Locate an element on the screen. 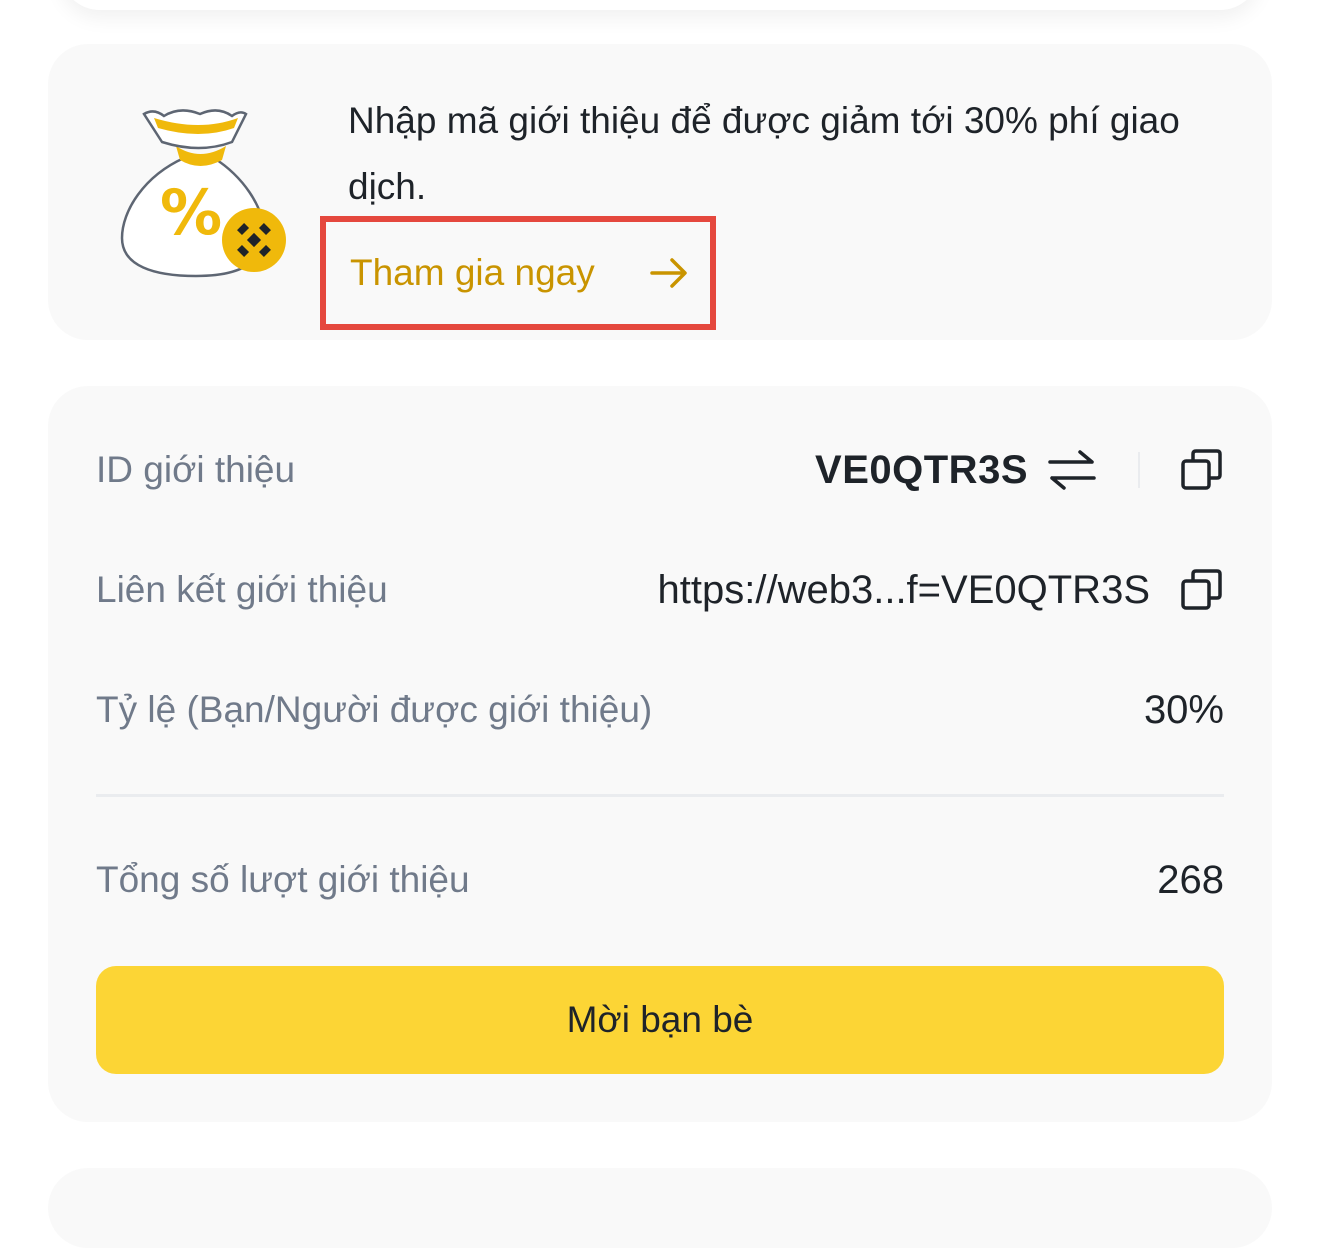 This screenshot has height=1248, width=1320. referral-link-value: https://web3...f=VE0QTR3S is located at coordinates (903, 589).